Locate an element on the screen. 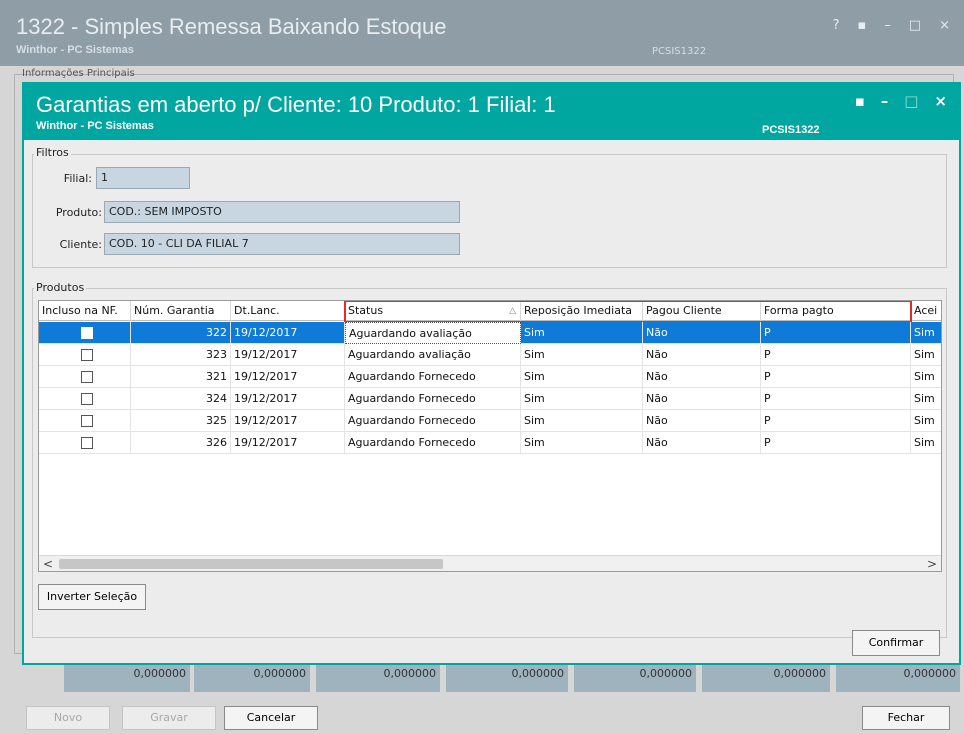 Image resolution: width=964 pixels, height=734 pixels. column-header-reposicao: Reposição Imediata is located at coordinates (582, 311).